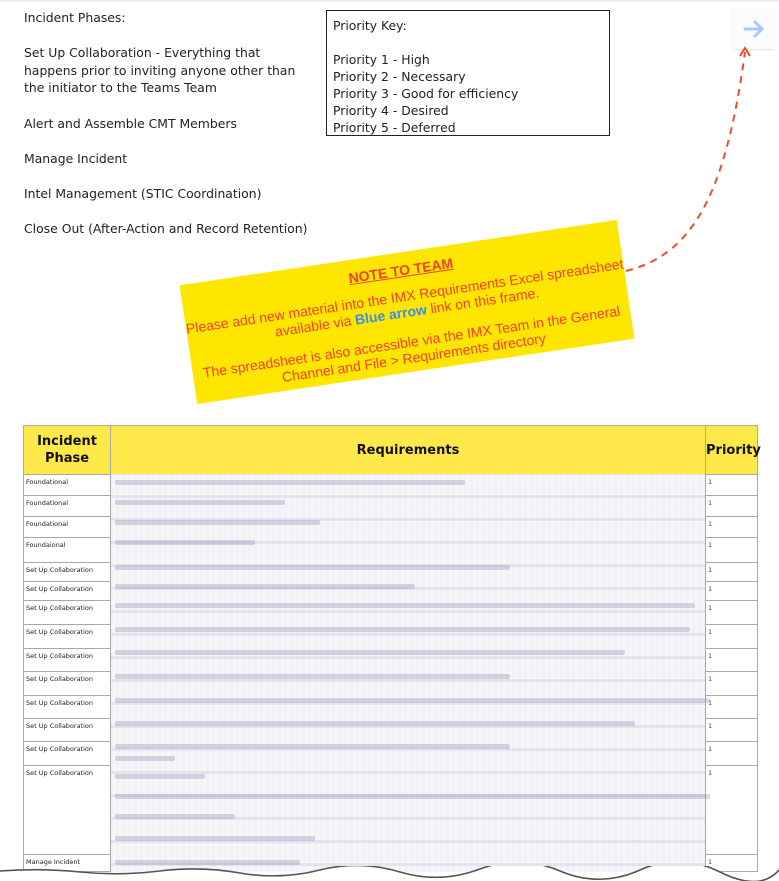 This screenshot has width=779, height=881. Describe the element at coordinates (389, 1) in the screenshot. I see `top-border` at that location.